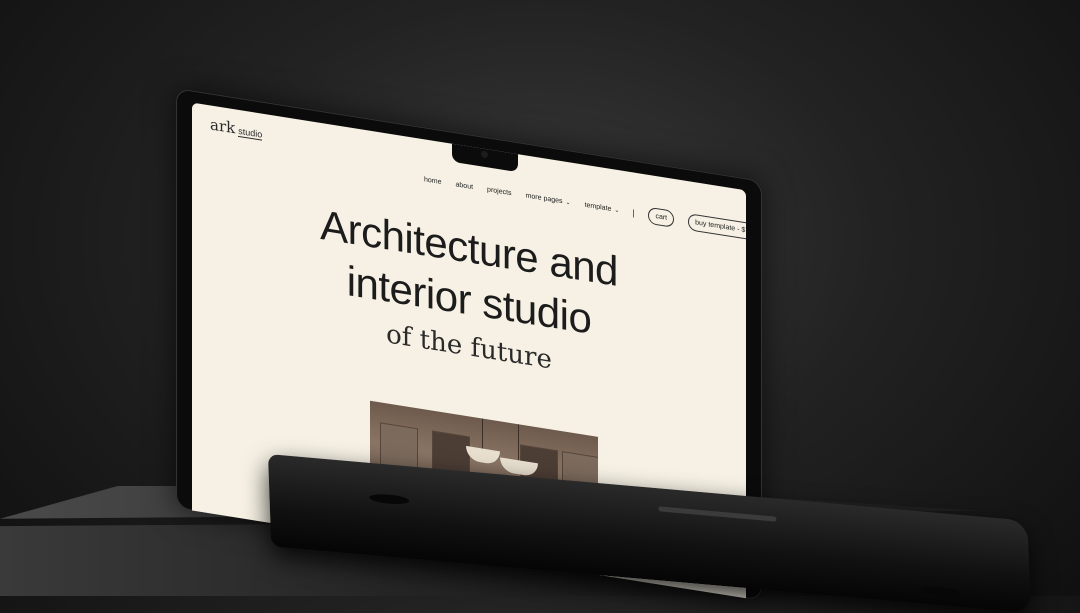  I want to click on nav-item-projects: projects, so click(499, 191).